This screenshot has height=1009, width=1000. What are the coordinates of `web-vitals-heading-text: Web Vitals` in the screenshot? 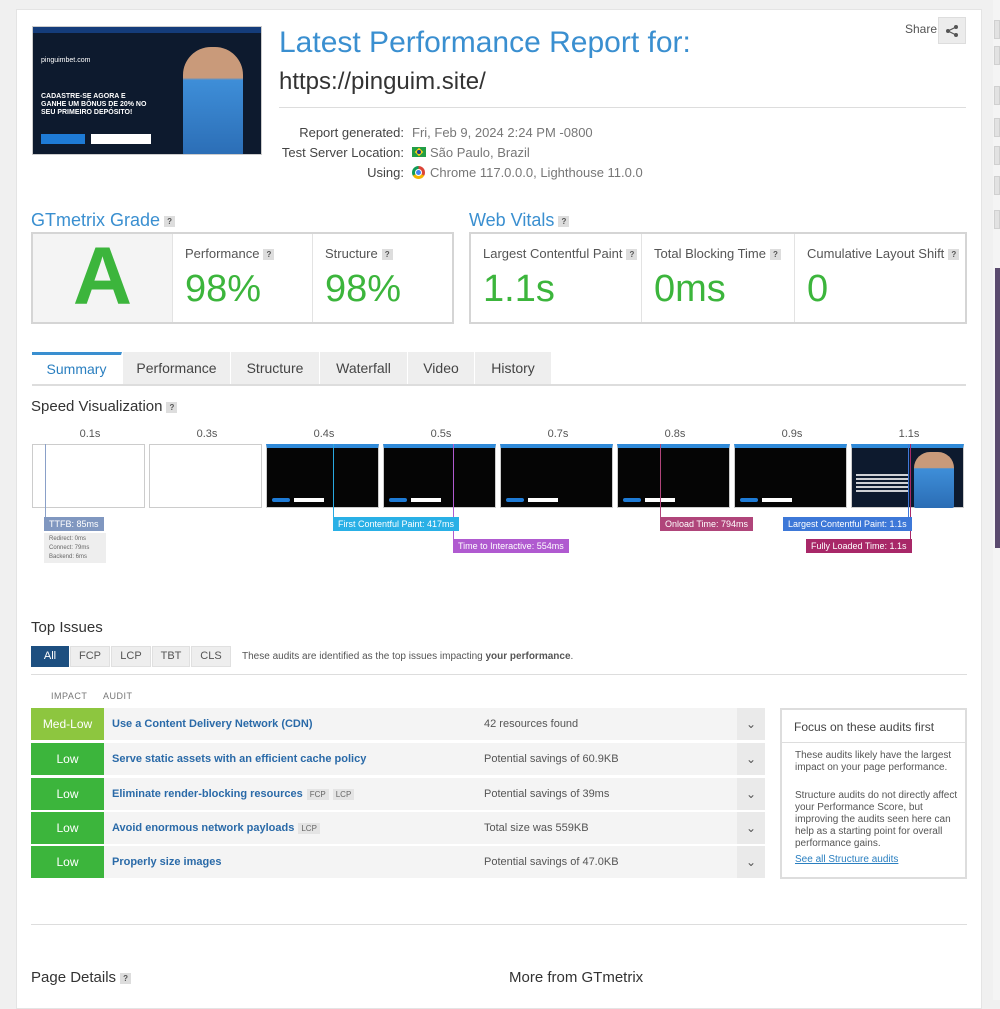 It's located at (512, 220).